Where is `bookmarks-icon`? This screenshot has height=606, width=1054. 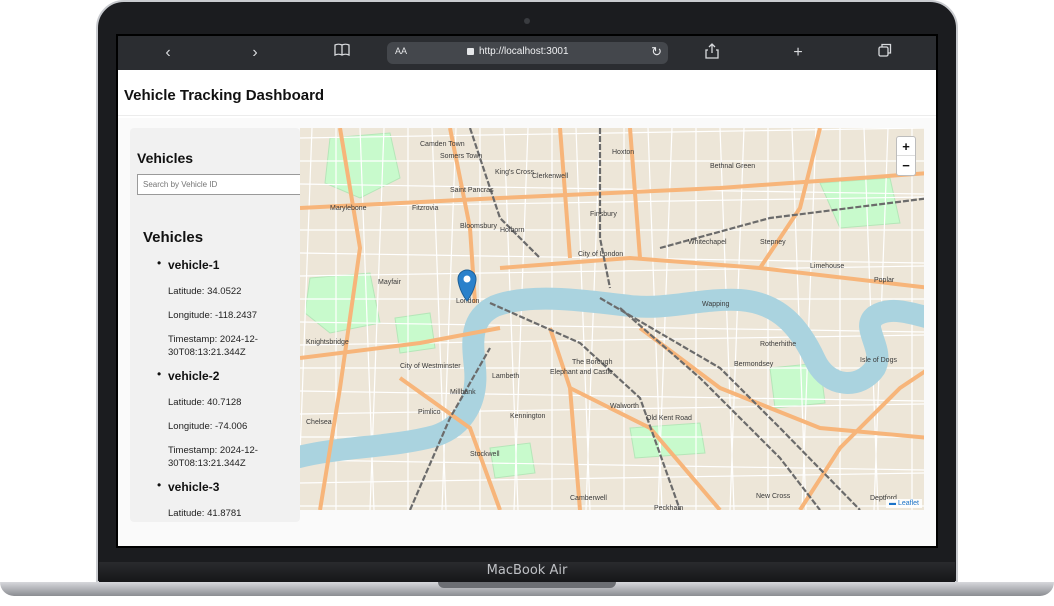 bookmarks-icon is located at coordinates (342, 53).